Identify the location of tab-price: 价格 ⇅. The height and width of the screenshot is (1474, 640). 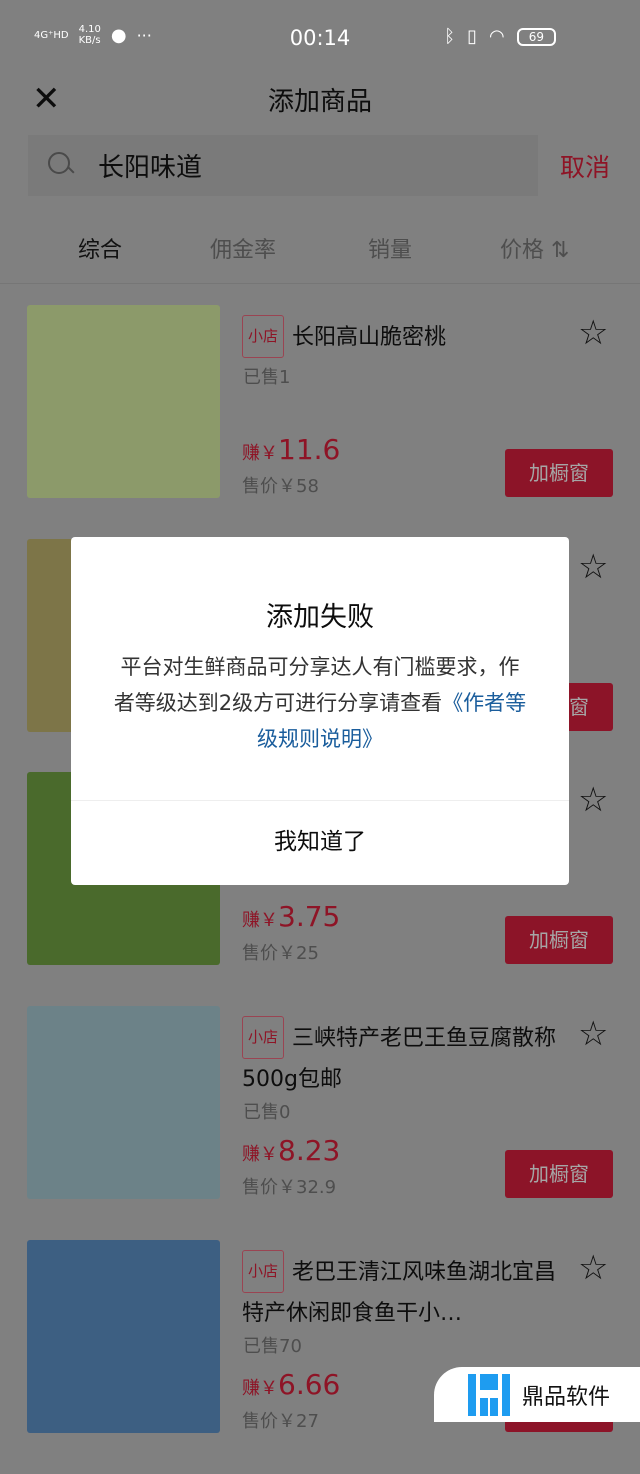
(534, 248).